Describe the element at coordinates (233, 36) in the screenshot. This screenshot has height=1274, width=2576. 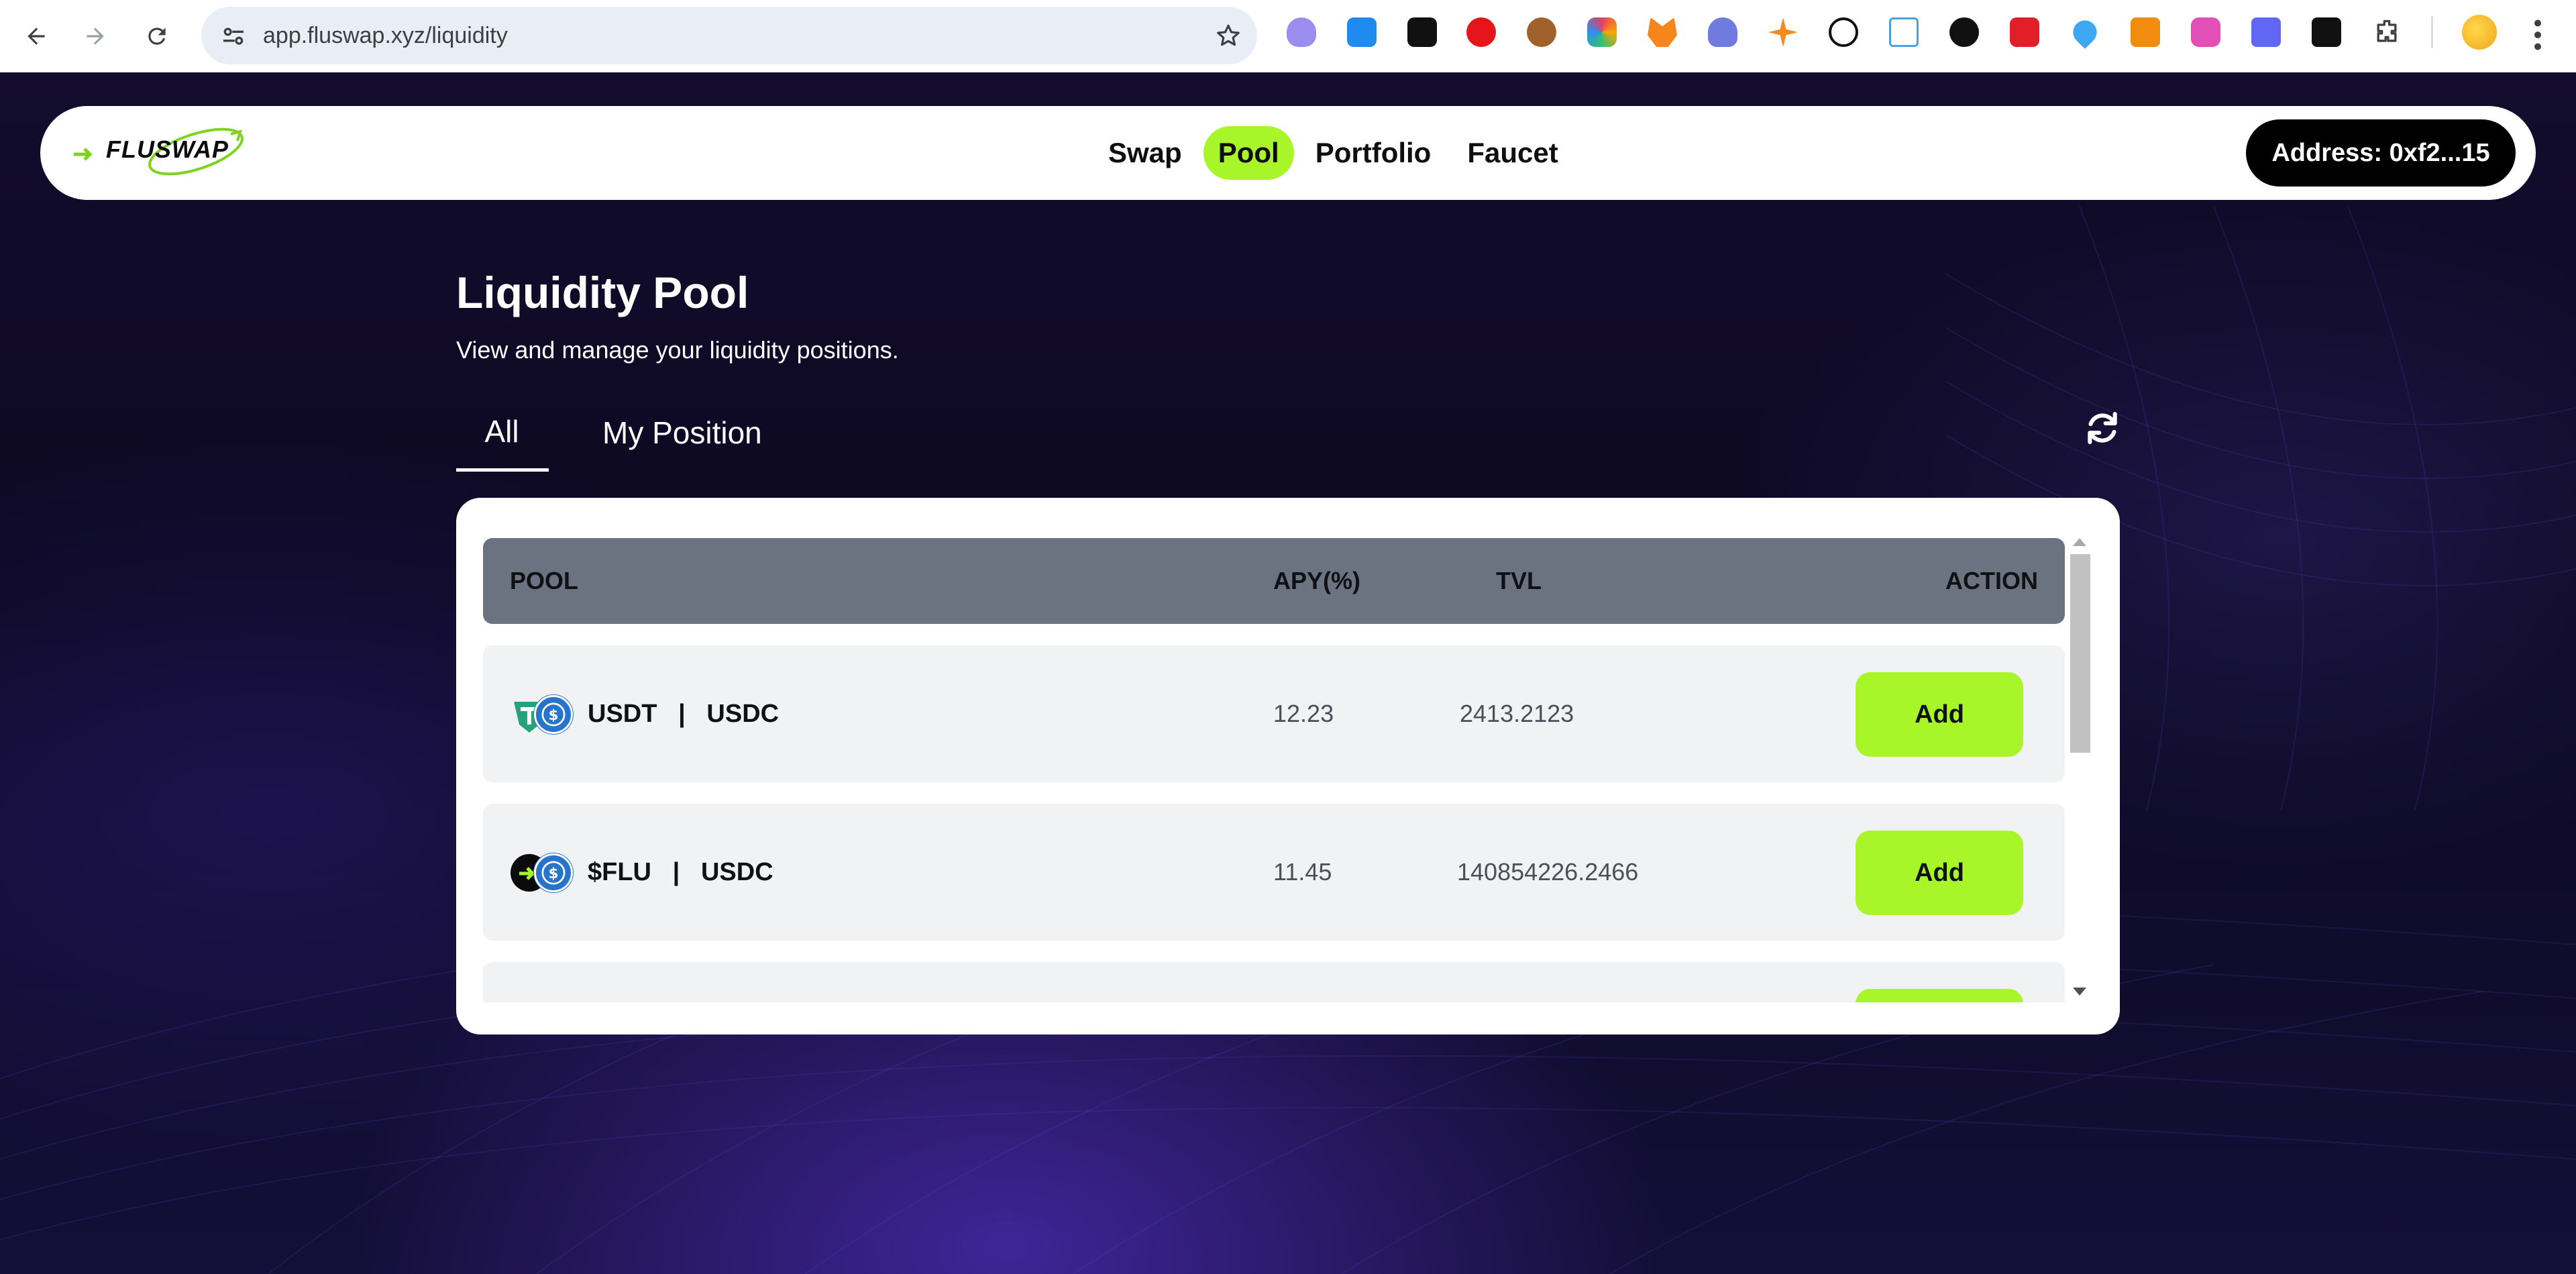
I see `site-settings-icon` at that location.